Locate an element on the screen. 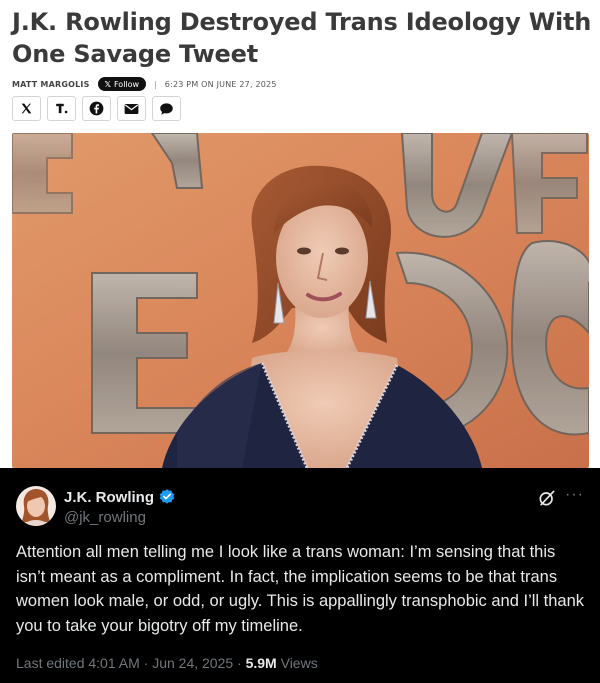 The image size is (600, 683). share-buttons is located at coordinates (96, 108).